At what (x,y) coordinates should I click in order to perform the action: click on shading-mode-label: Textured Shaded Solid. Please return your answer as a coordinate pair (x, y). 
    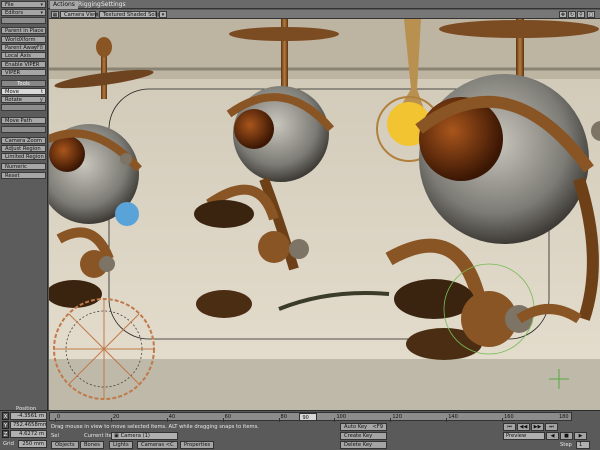
    Looking at the image, I should click on (132, 15).